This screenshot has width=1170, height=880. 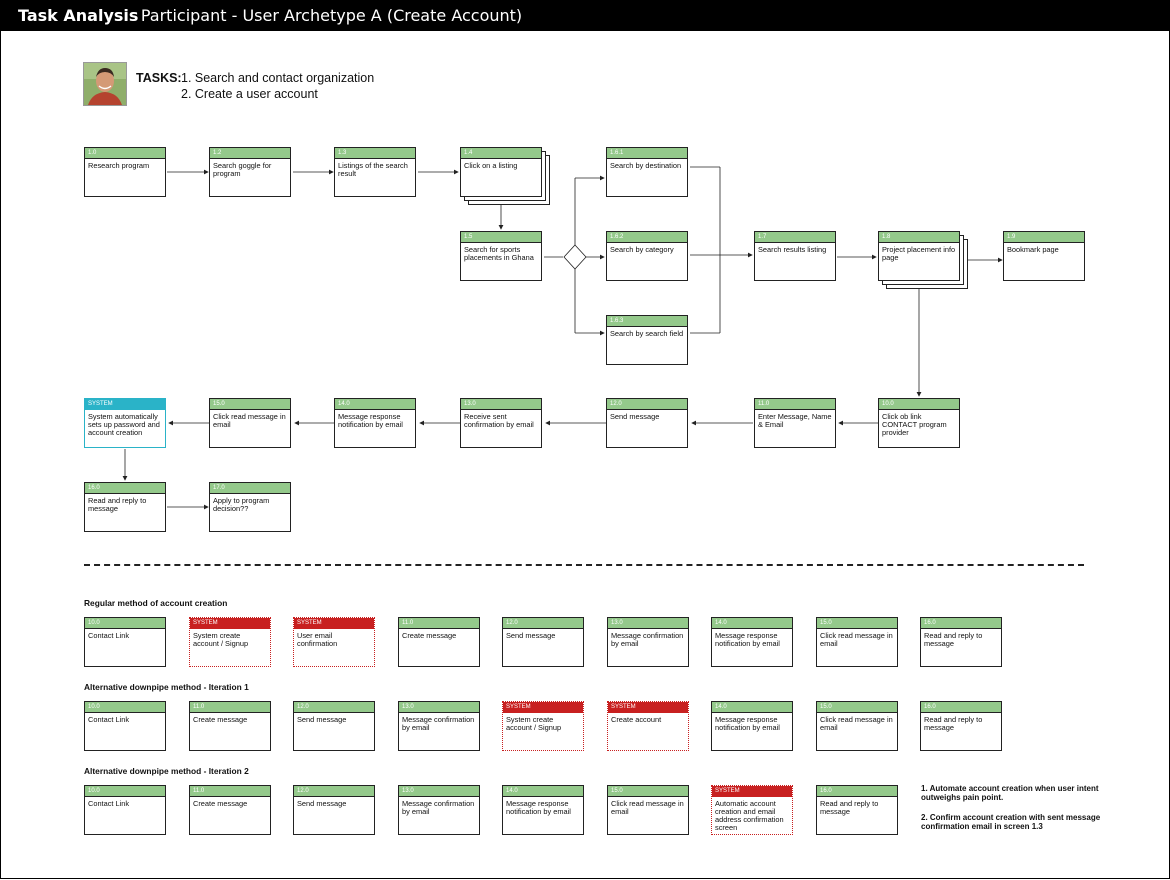 I want to click on flow-box-search-sports: 1.5 Search for sports placements in Ghana, so click(x=501, y=256).